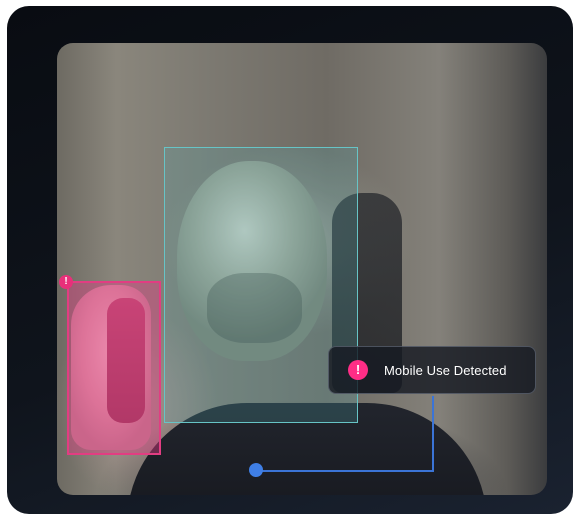 This screenshot has width=582, height=519. What do you see at coordinates (433, 433) in the screenshot?
I see `alert-connector-vertical` at bounding box center [433, 433].